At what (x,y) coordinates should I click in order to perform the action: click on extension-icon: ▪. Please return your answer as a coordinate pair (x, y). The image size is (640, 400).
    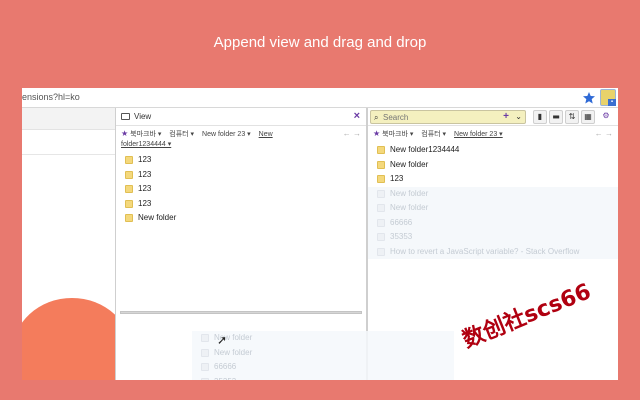
    Looking at the image, I should click on (608, 97).